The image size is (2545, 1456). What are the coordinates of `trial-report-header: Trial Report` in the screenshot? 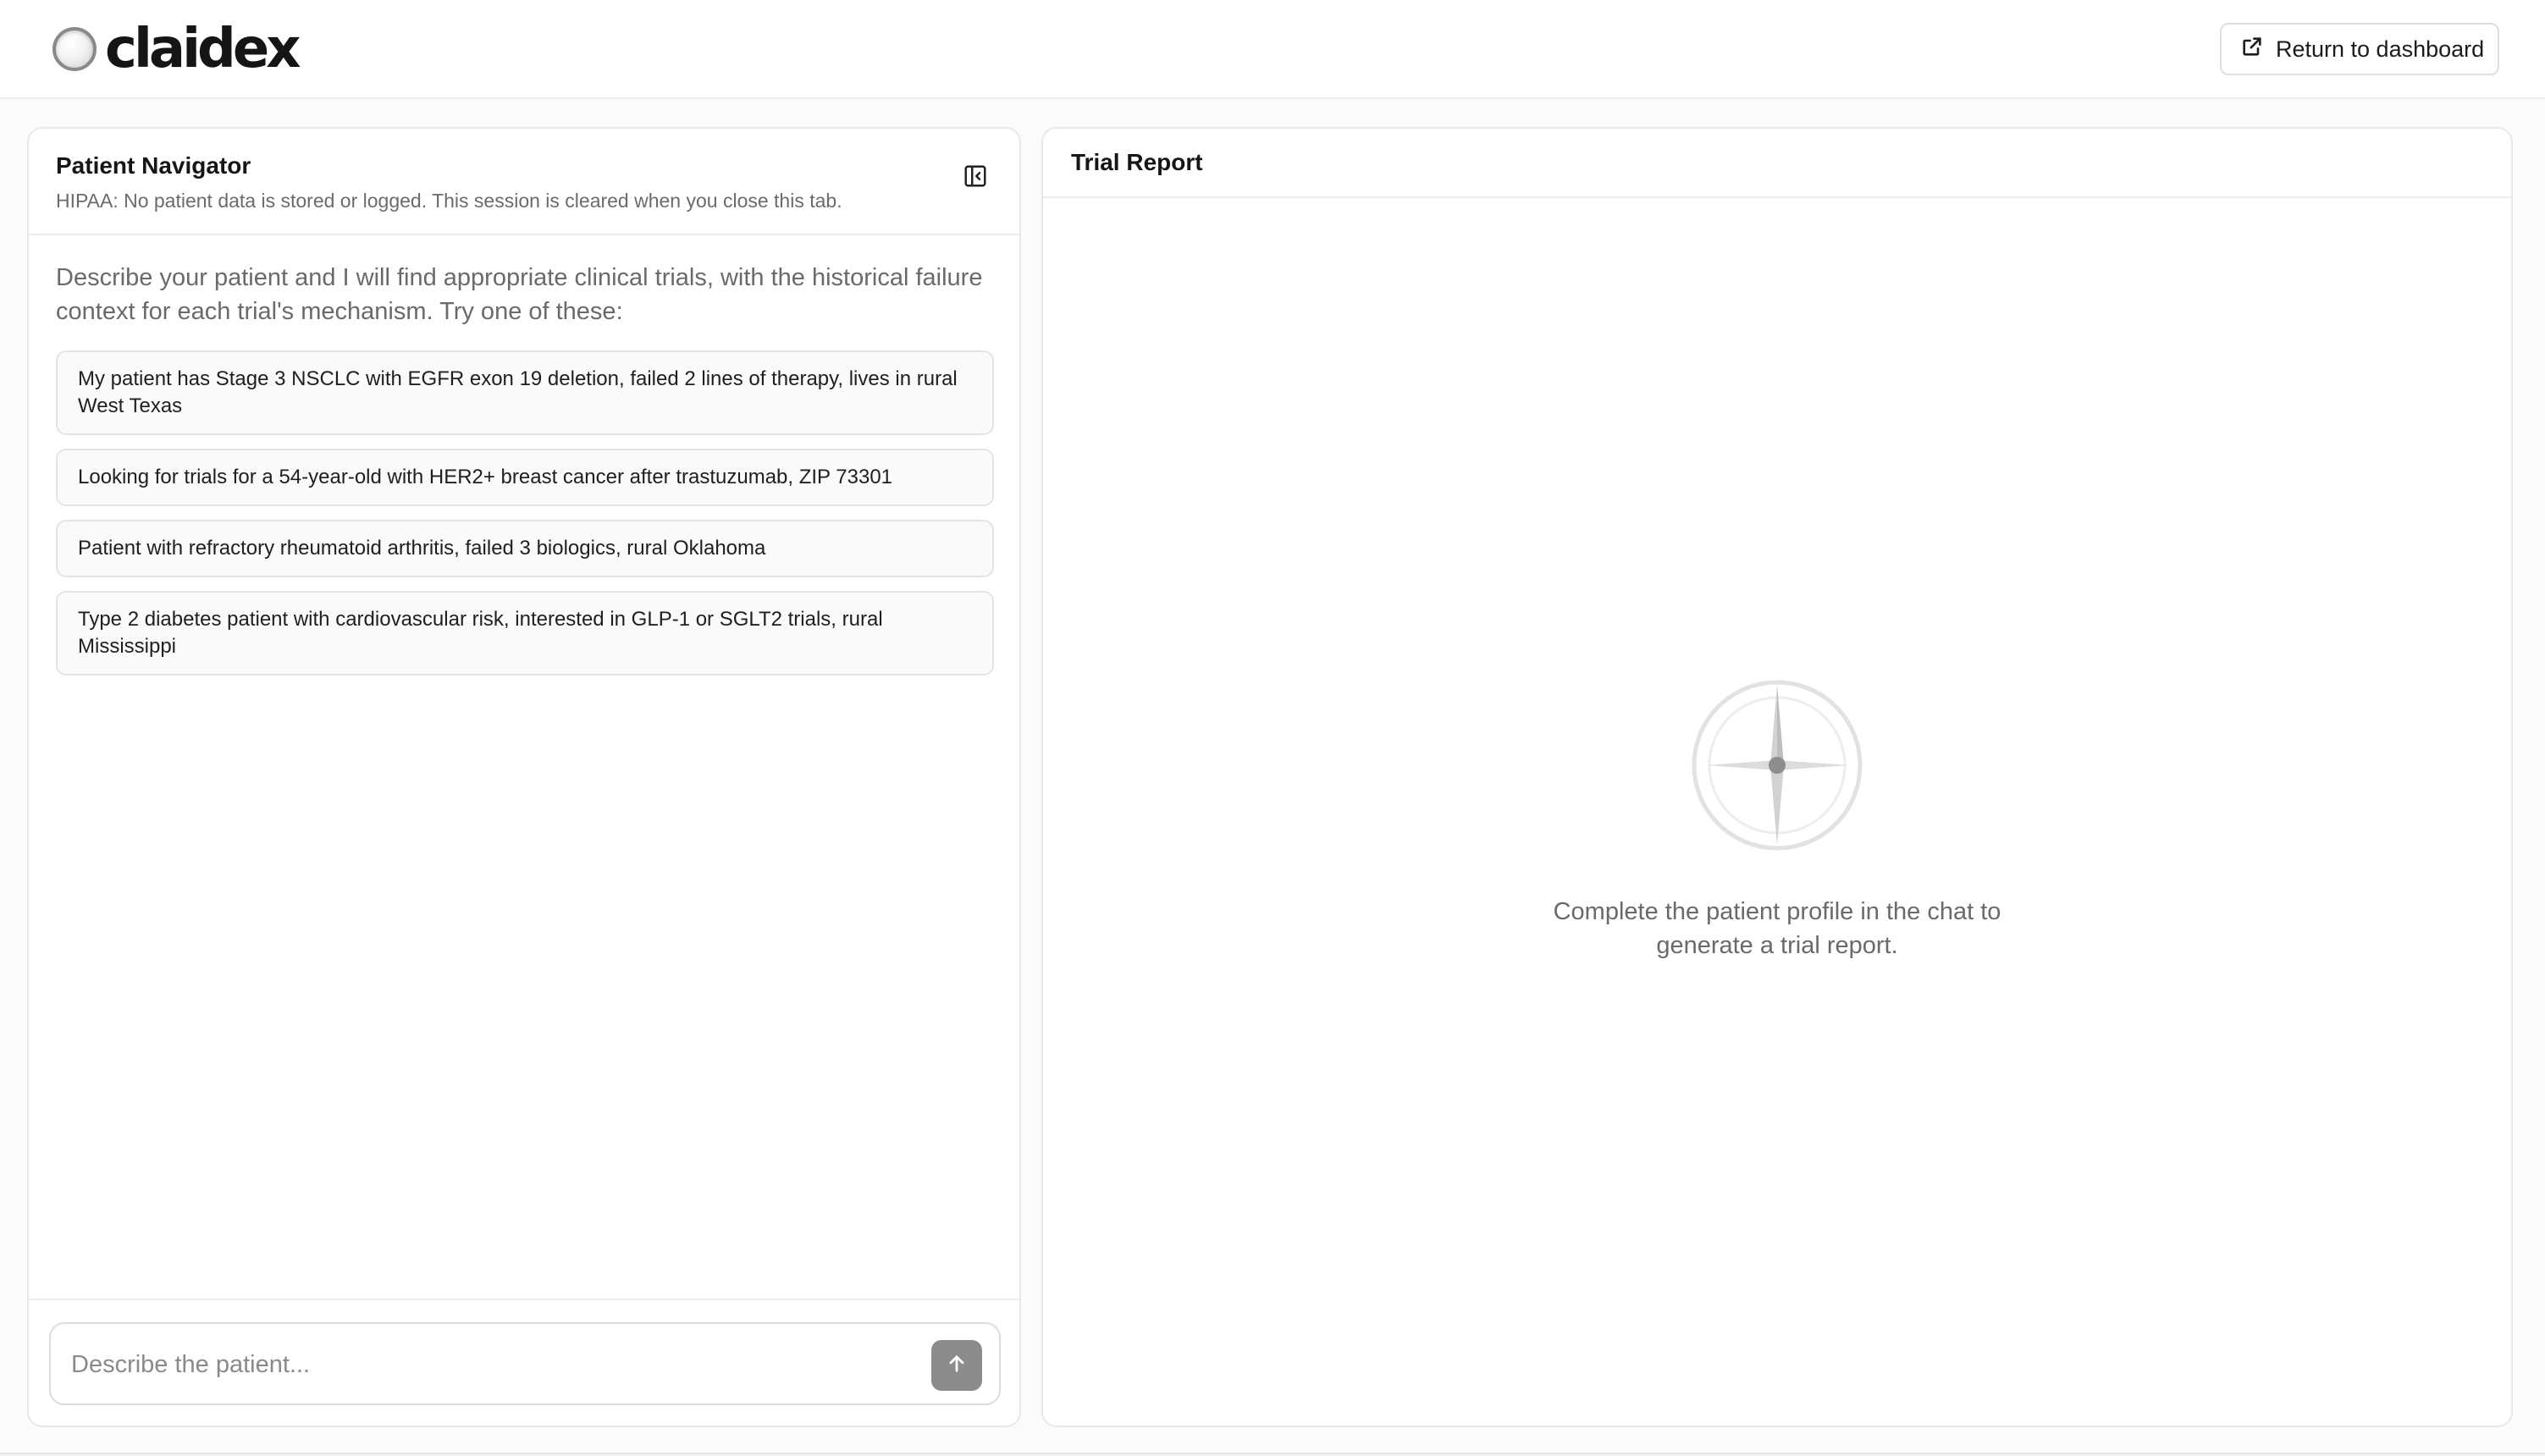 It's located at (1777, 163).